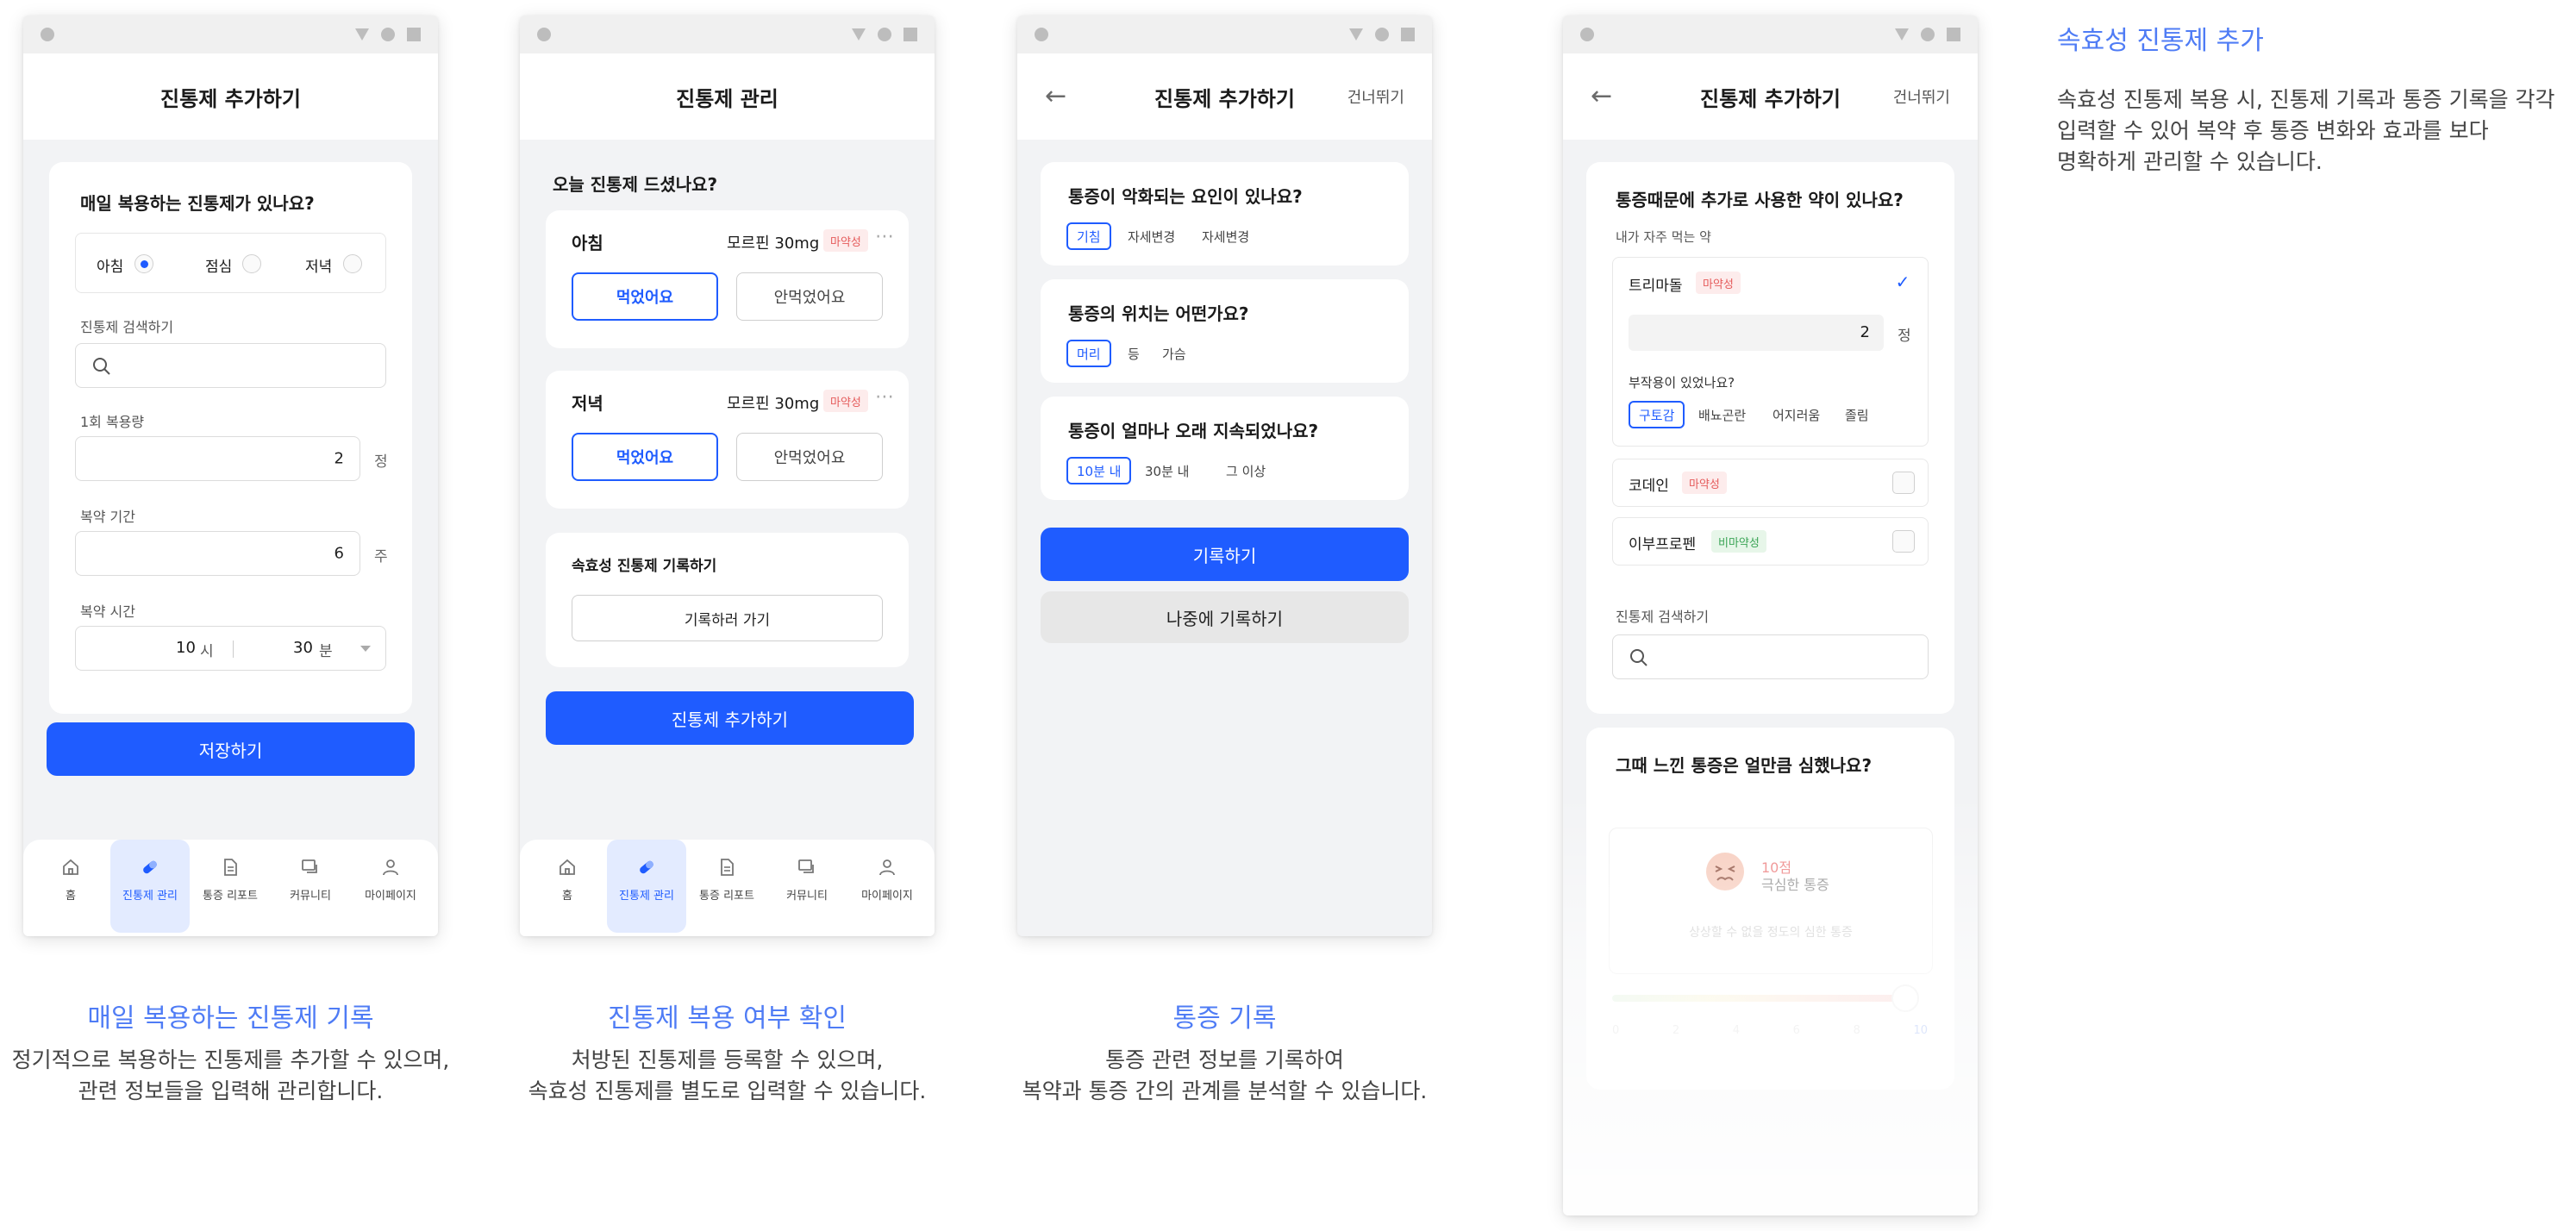 This screenshot has width=2576, height=1231. I want to click on time-picker: 10 시 30 분, so click(230, 648).